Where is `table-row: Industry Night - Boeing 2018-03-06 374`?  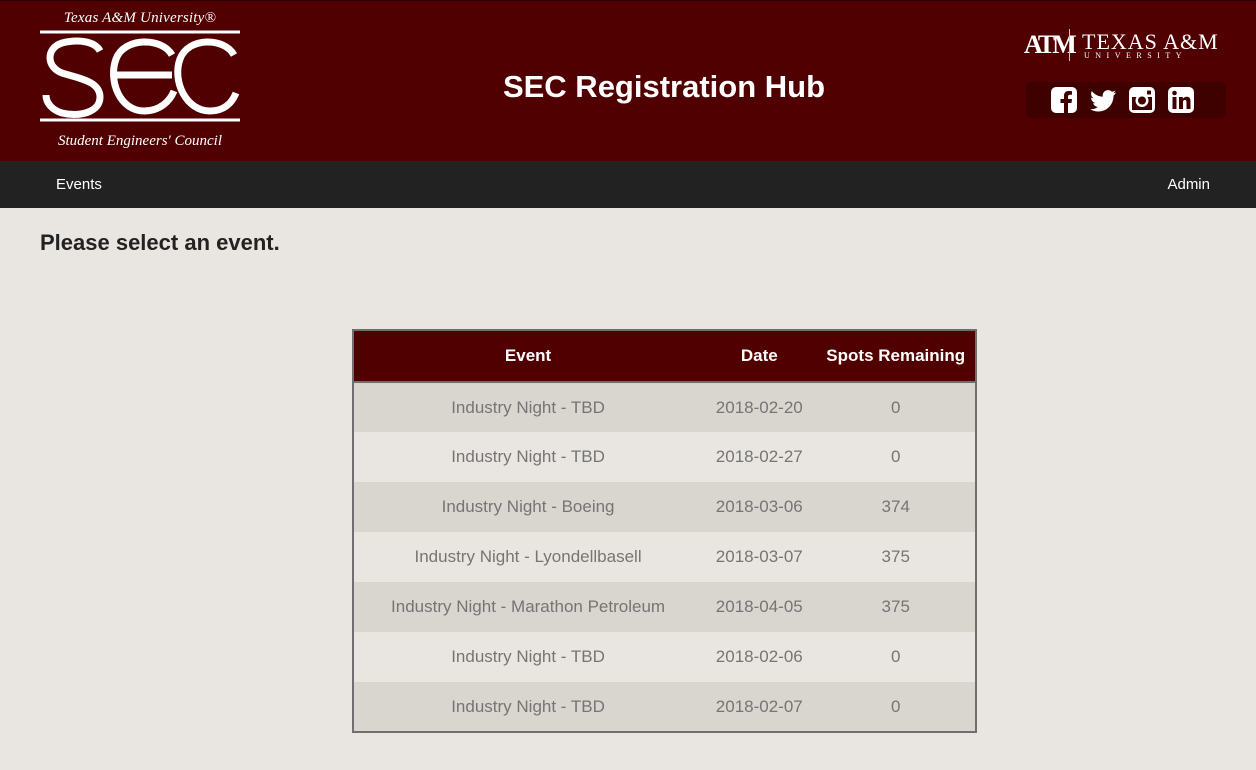 table-row: Industry Night - Boeing 2018-03-06 374 is located at coordinates (664, 507).